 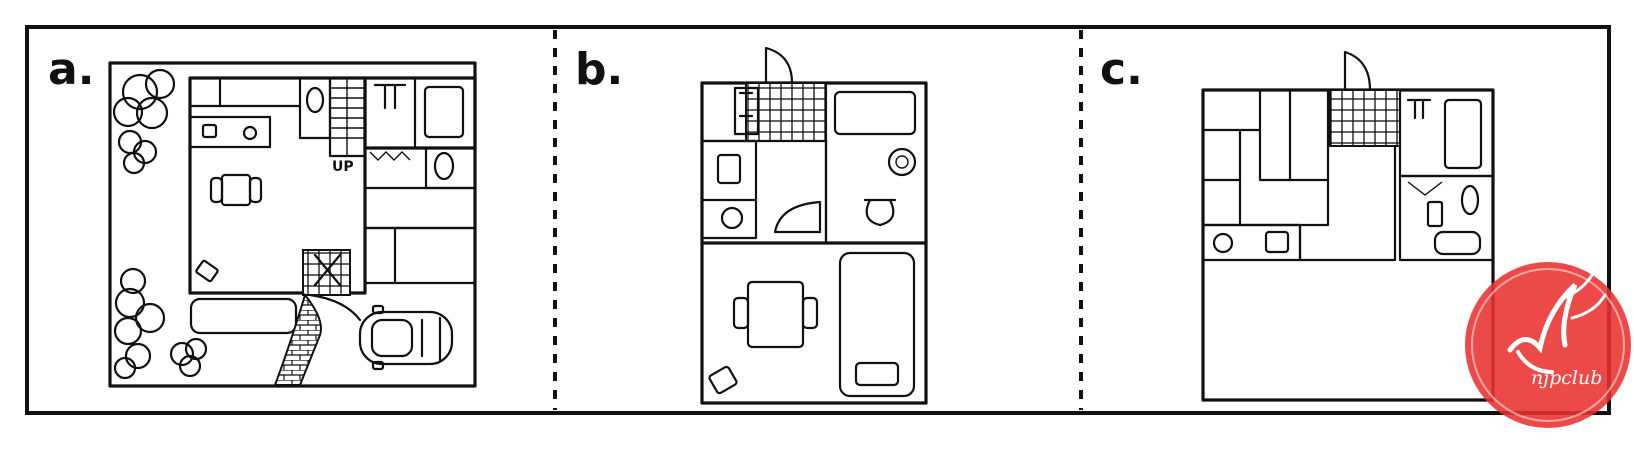 I want to click on bathroom-b, so click(x=876, y=163).